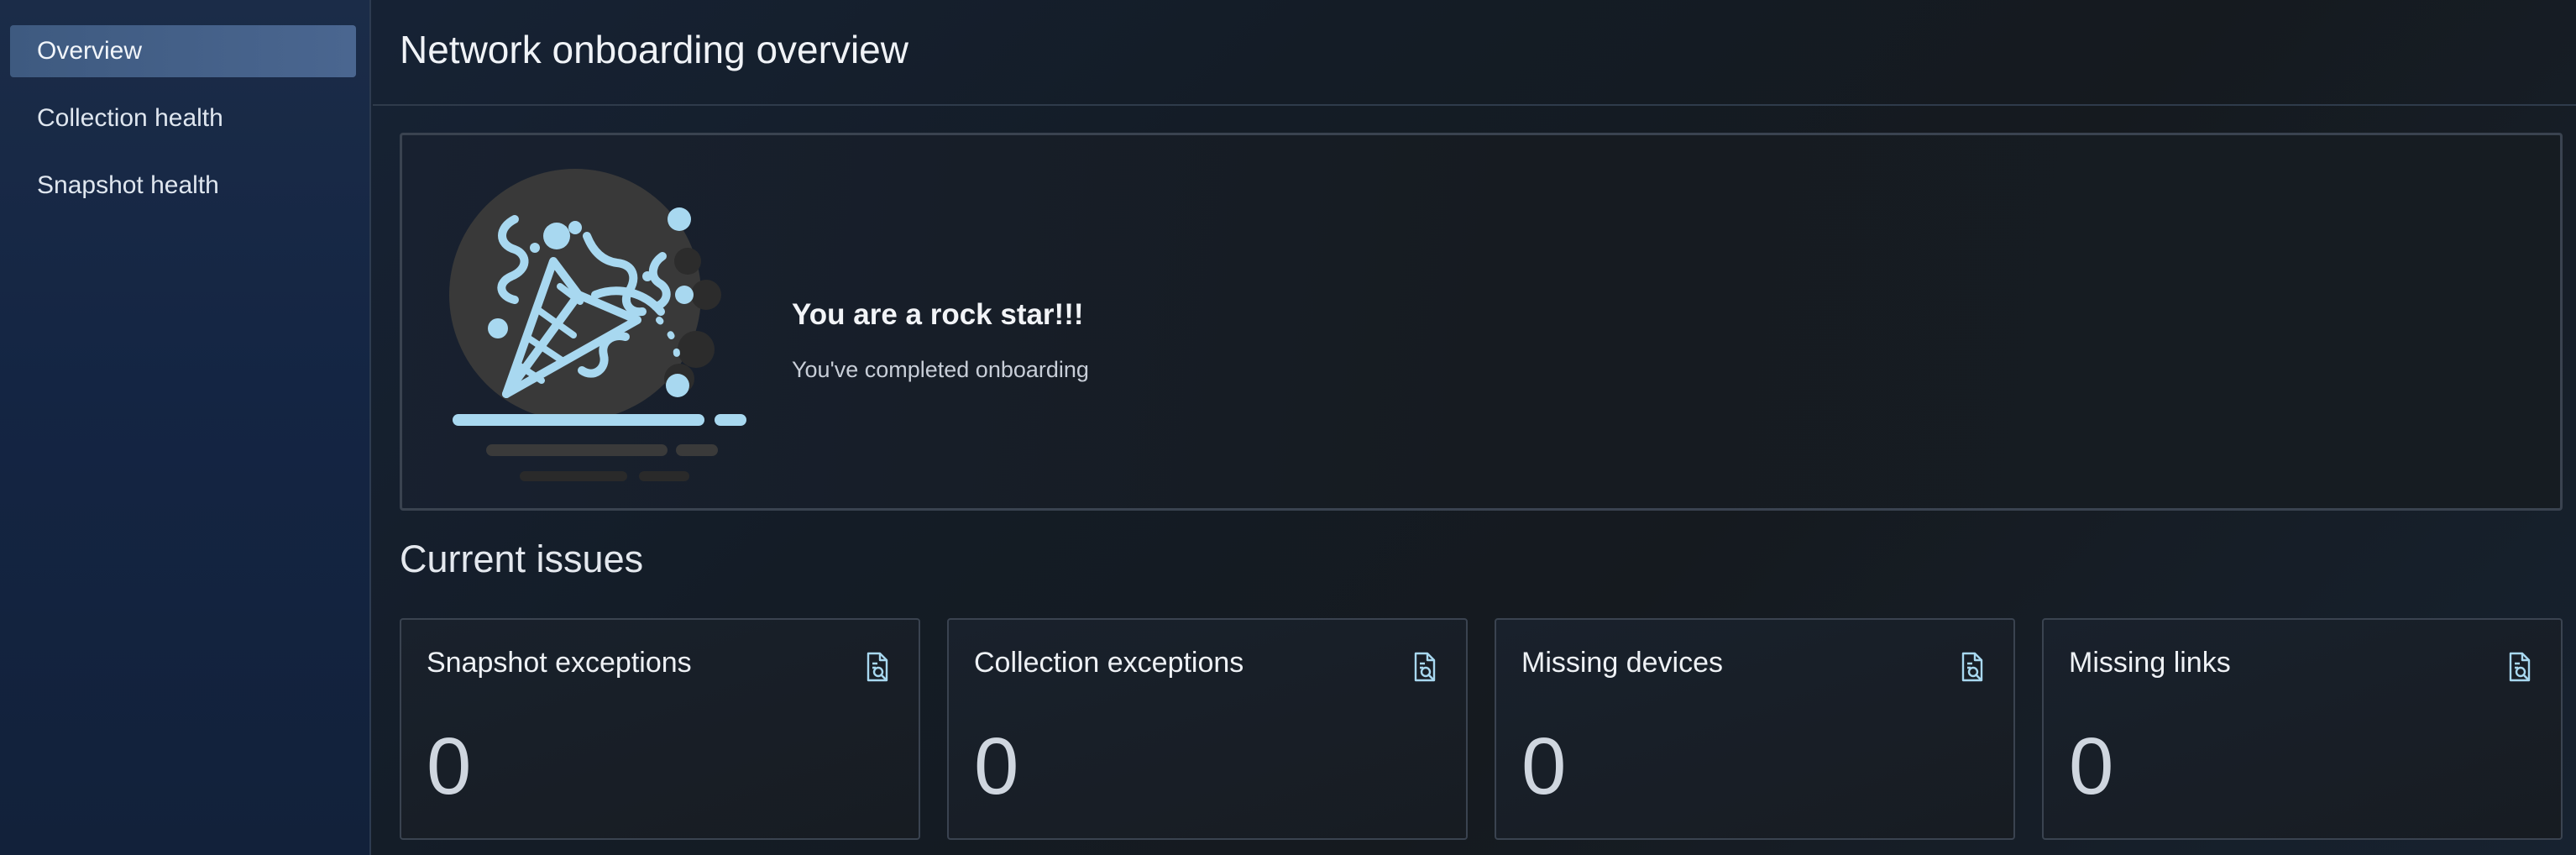 Image resolution: width=2576 pixels, height=855 pixels. What do you see at coordinates (183, 118) in the screenshot?
I see `sidebar-item-collection-health: Collection health` at bounding box center [183, 118].